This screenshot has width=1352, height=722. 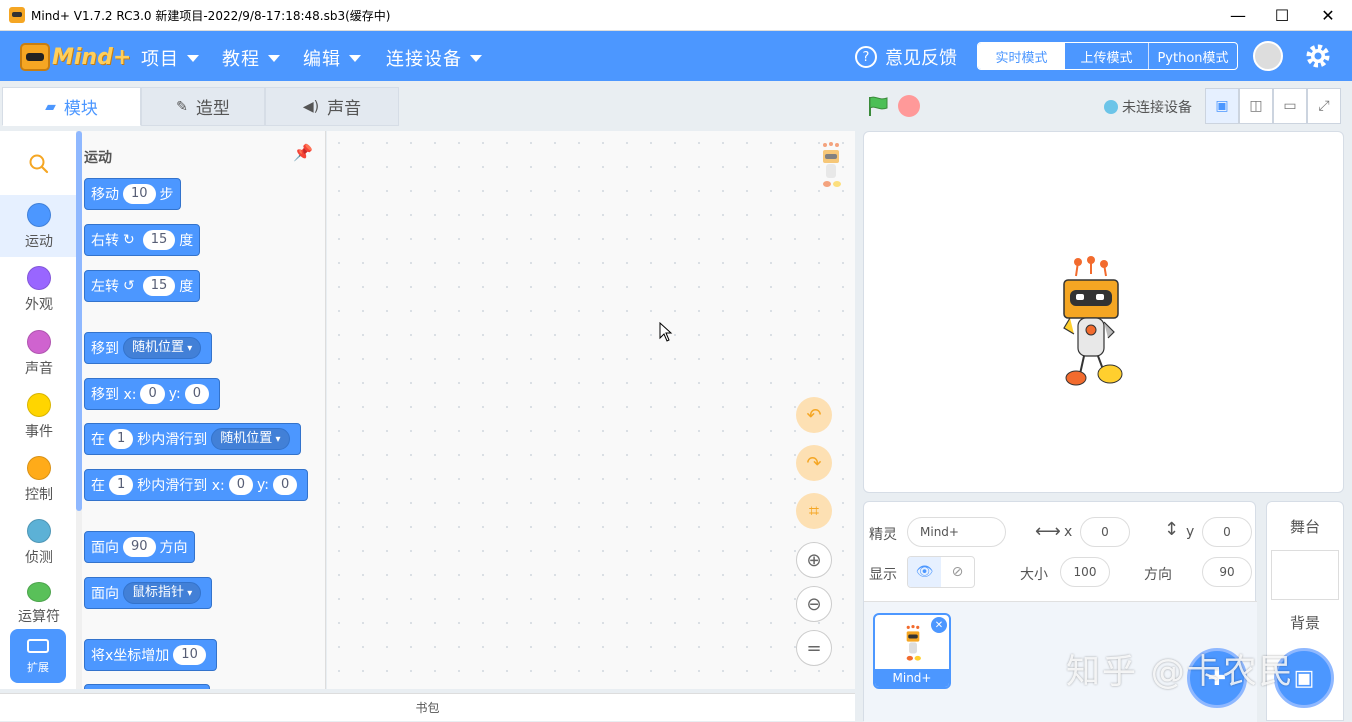 What do you see at coordinates (1290, 106) in the screenshot?
I see `layout-hide-stage-icon: ▭` at bounding box center [1290, 106].